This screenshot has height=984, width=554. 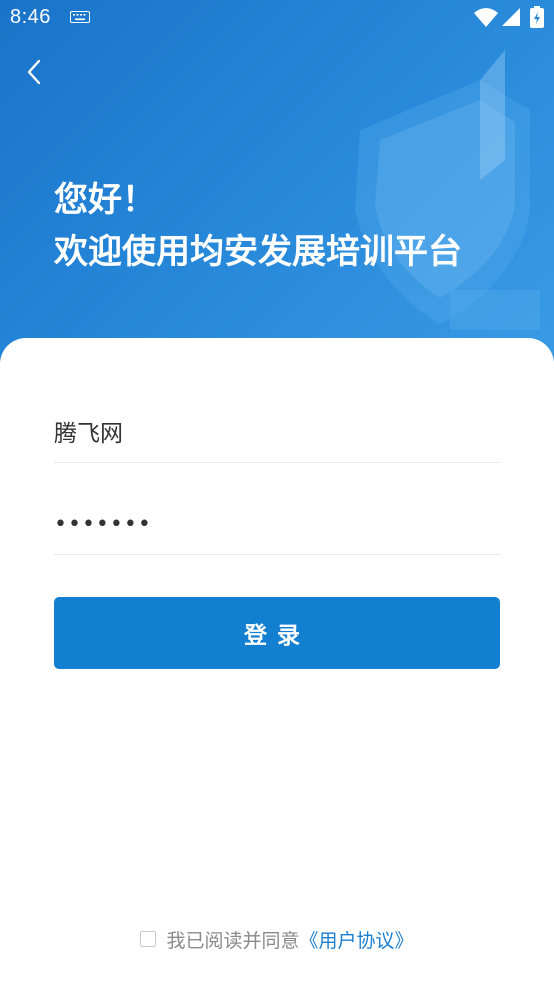 I want to click on agreement-row: 我已阅读并同意 《用户协议》, so click(x=277, y=939).